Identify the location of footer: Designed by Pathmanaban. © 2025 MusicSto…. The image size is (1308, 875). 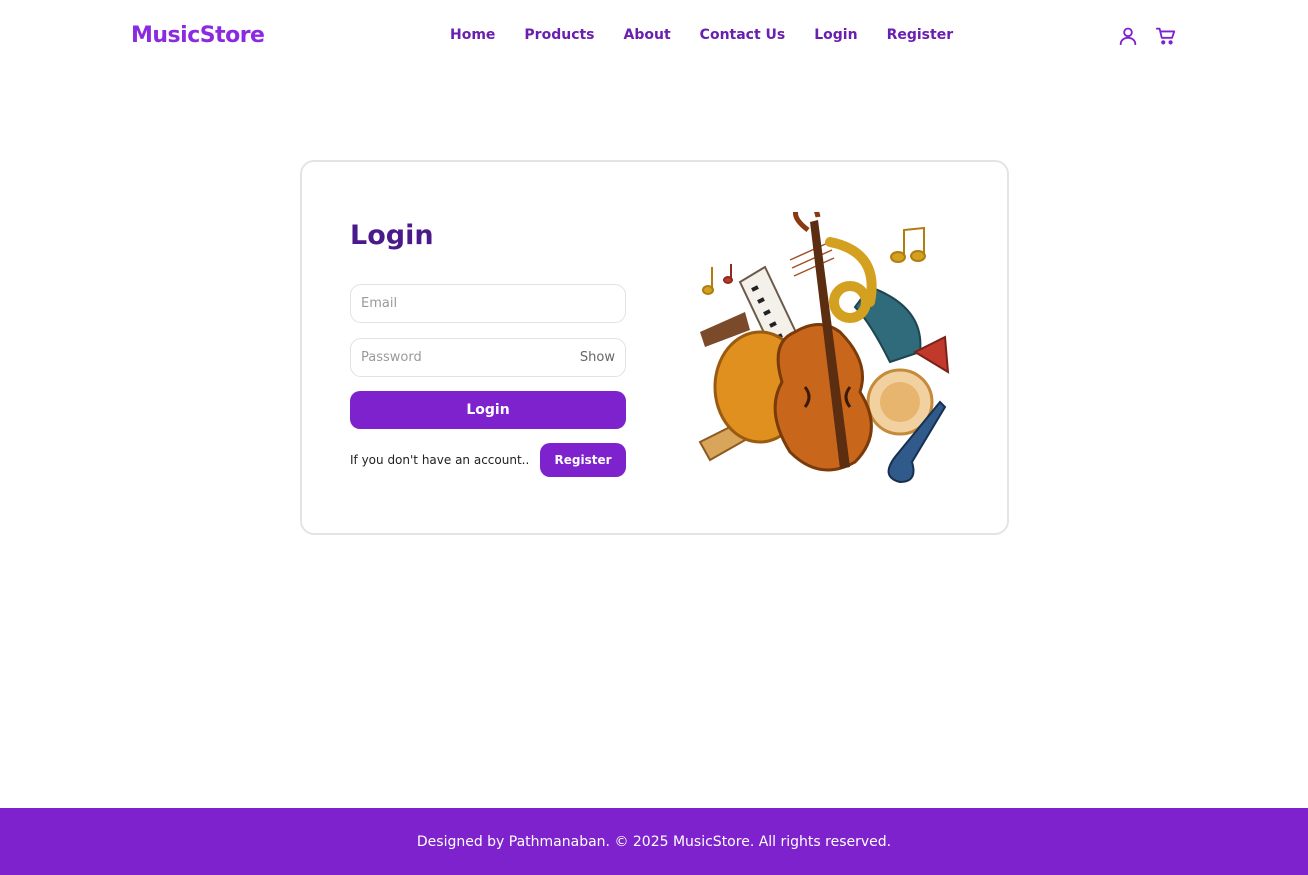
(654, 841).